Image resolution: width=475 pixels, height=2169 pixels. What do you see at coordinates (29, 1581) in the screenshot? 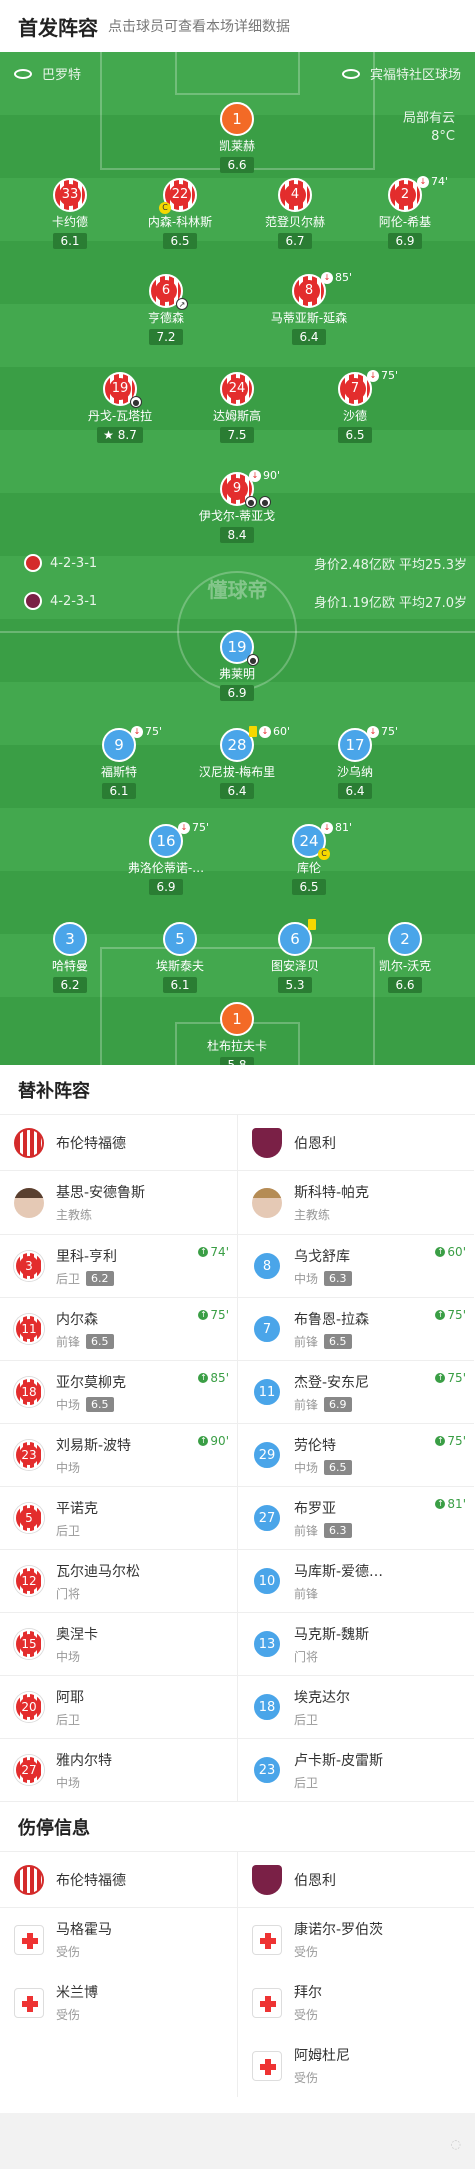
I see `shirt-icon: 12` at bounding box center [29, 1581].